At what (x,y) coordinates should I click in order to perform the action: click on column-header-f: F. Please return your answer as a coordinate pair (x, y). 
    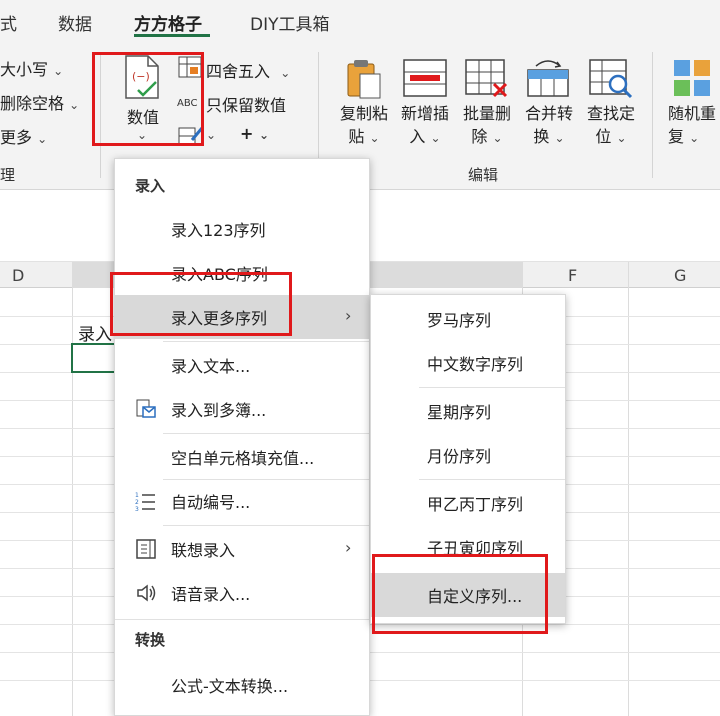
    Looking at the image, I should click on (572, 275).